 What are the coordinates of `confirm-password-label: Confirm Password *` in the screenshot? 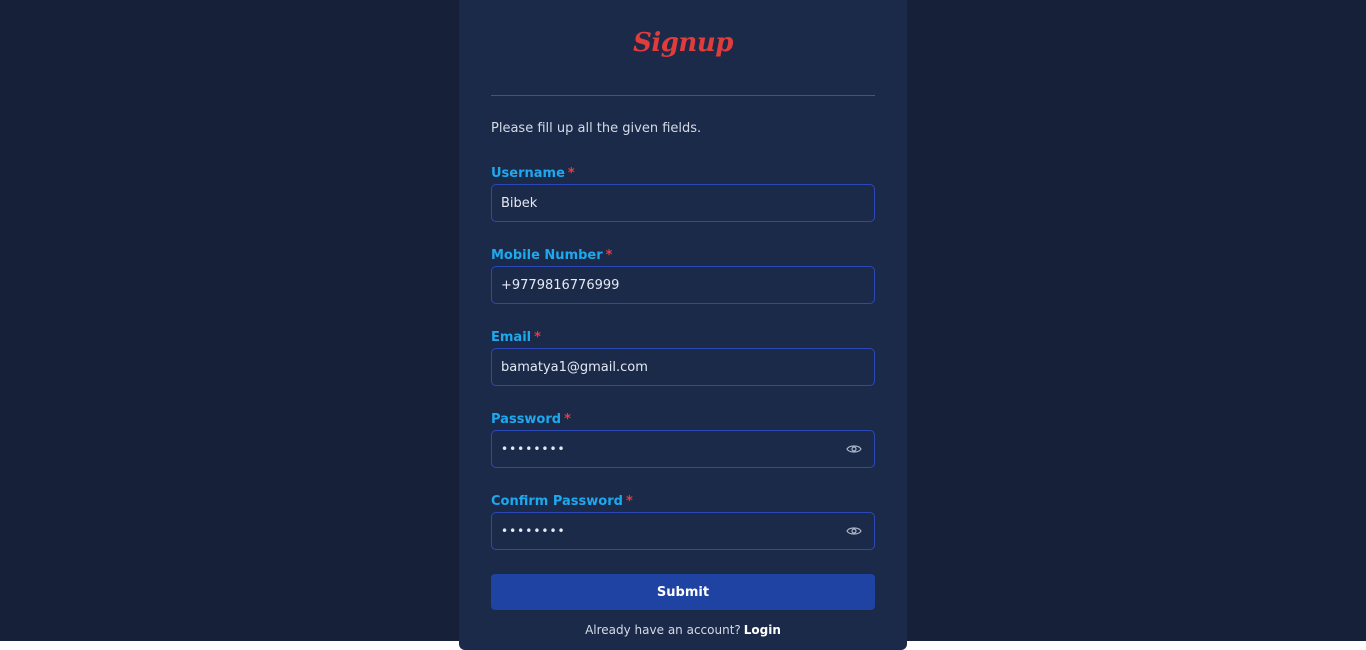 It's located at (562, 501).